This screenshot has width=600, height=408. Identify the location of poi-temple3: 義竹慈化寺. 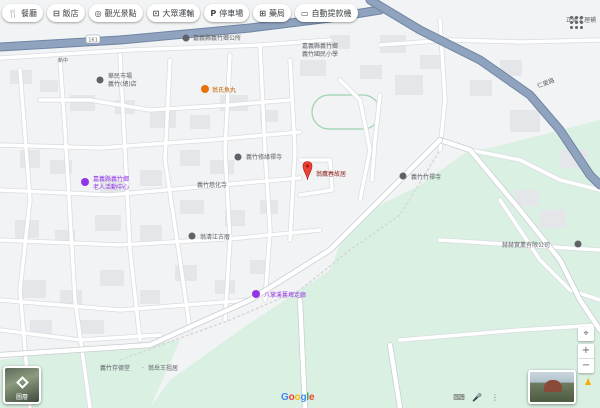
(212, 185).